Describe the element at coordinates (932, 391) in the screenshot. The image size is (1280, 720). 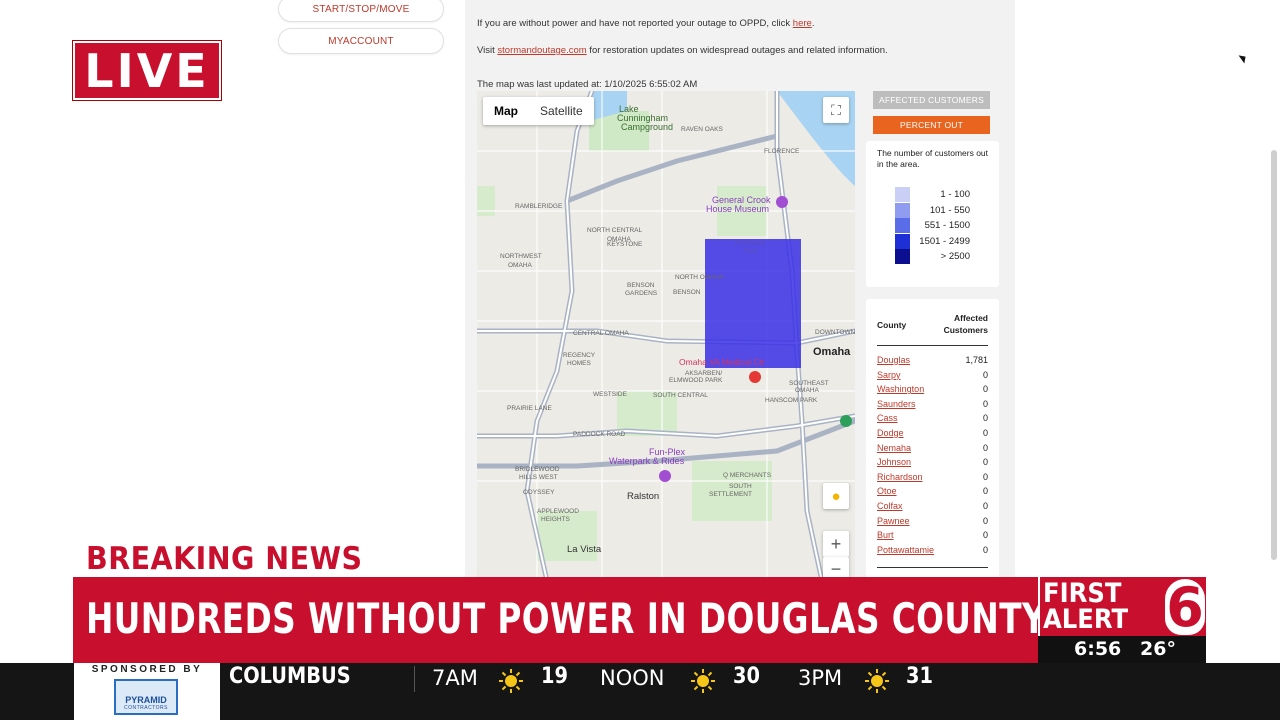
I see `table-row: Washington 0` at that location.